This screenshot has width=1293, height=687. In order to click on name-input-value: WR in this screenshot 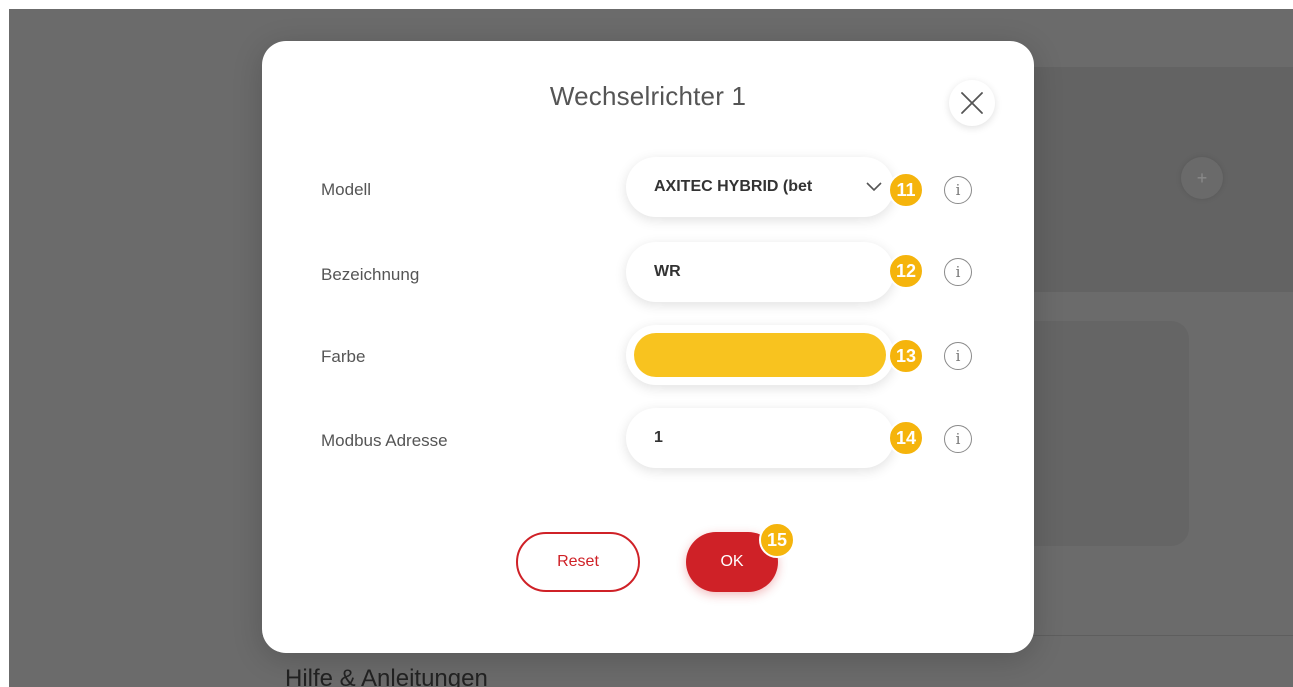, I will do `click(667, 271)`.